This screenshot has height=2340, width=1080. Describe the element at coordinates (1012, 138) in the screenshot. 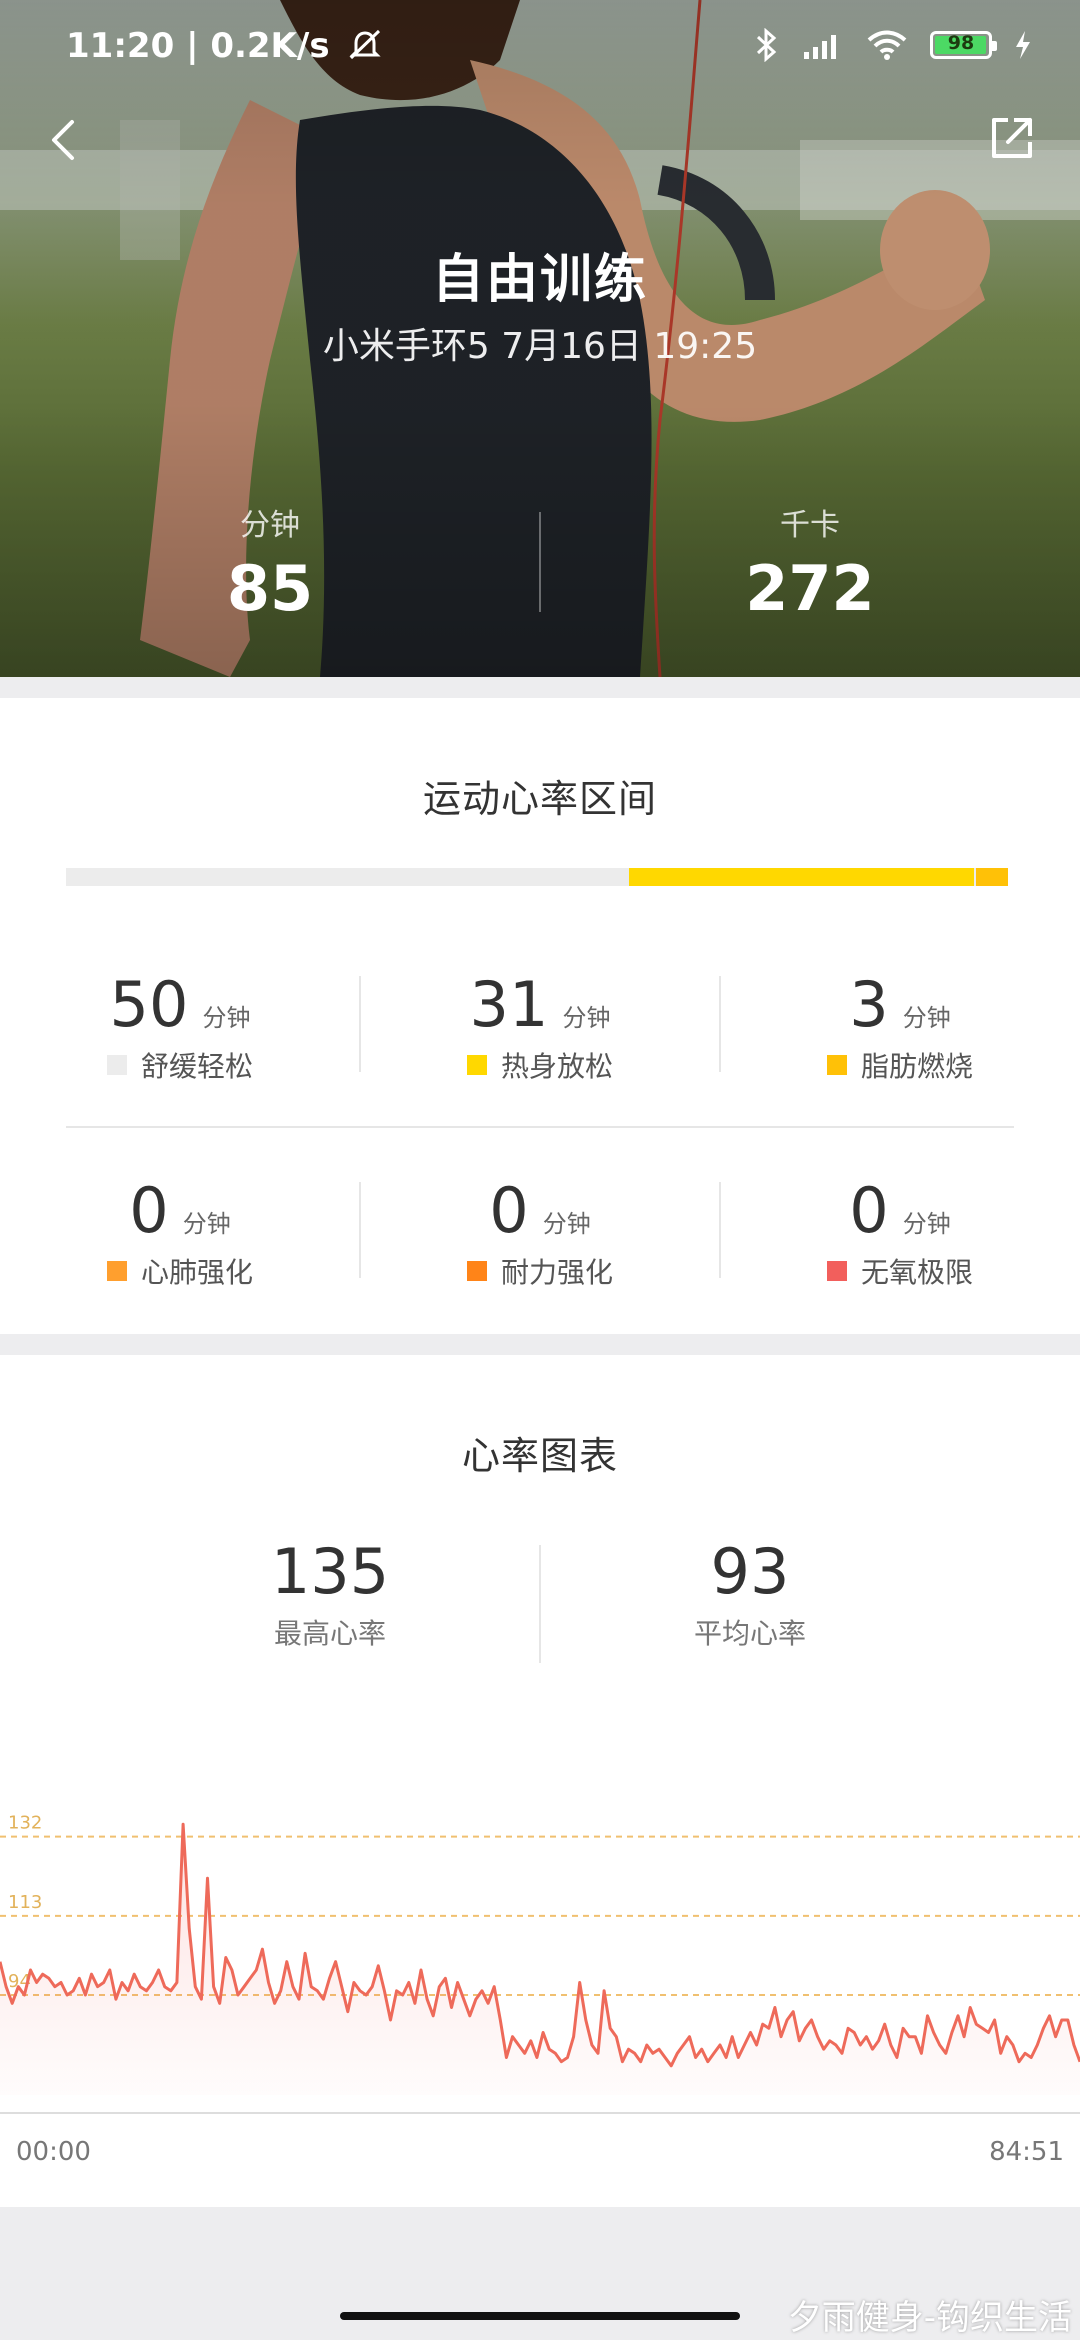

I see `share-export-icon` at that location.